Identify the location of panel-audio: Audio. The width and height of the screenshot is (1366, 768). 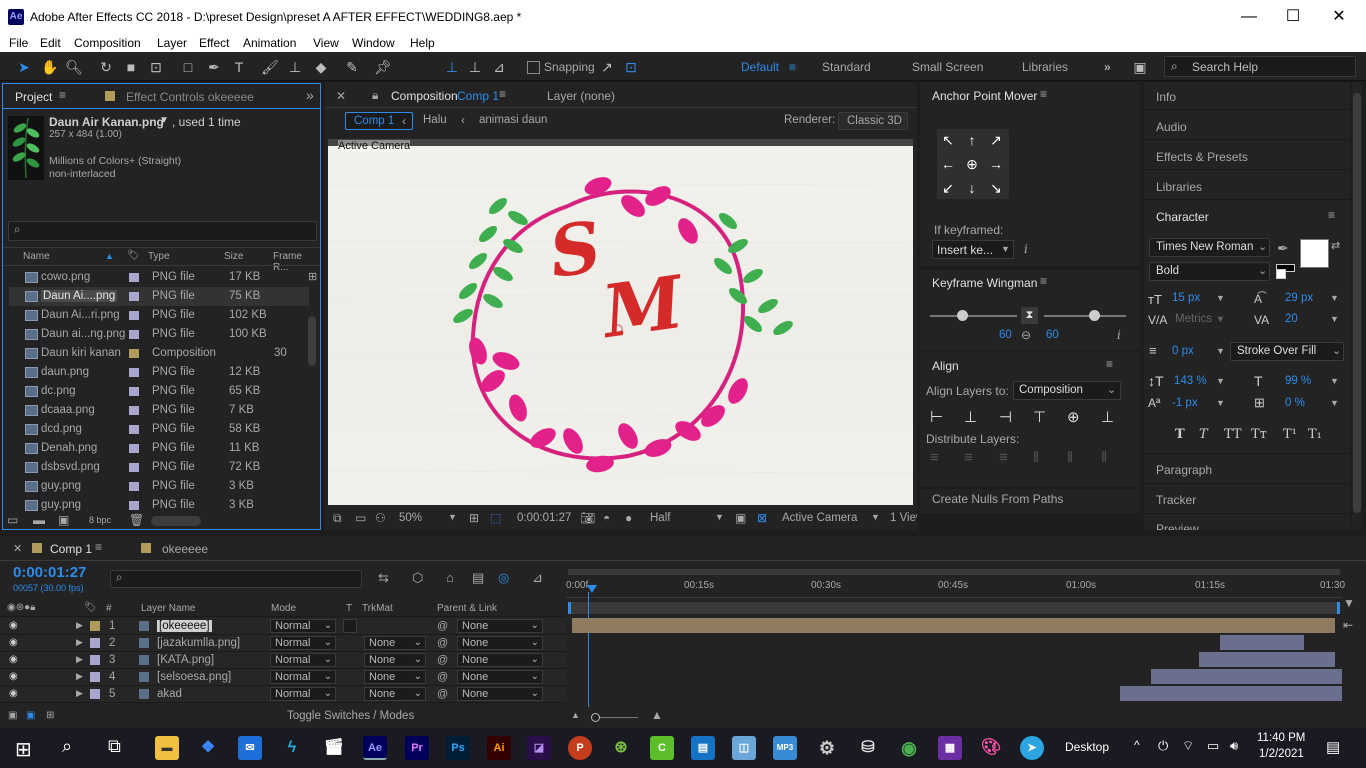
(1171, 127).